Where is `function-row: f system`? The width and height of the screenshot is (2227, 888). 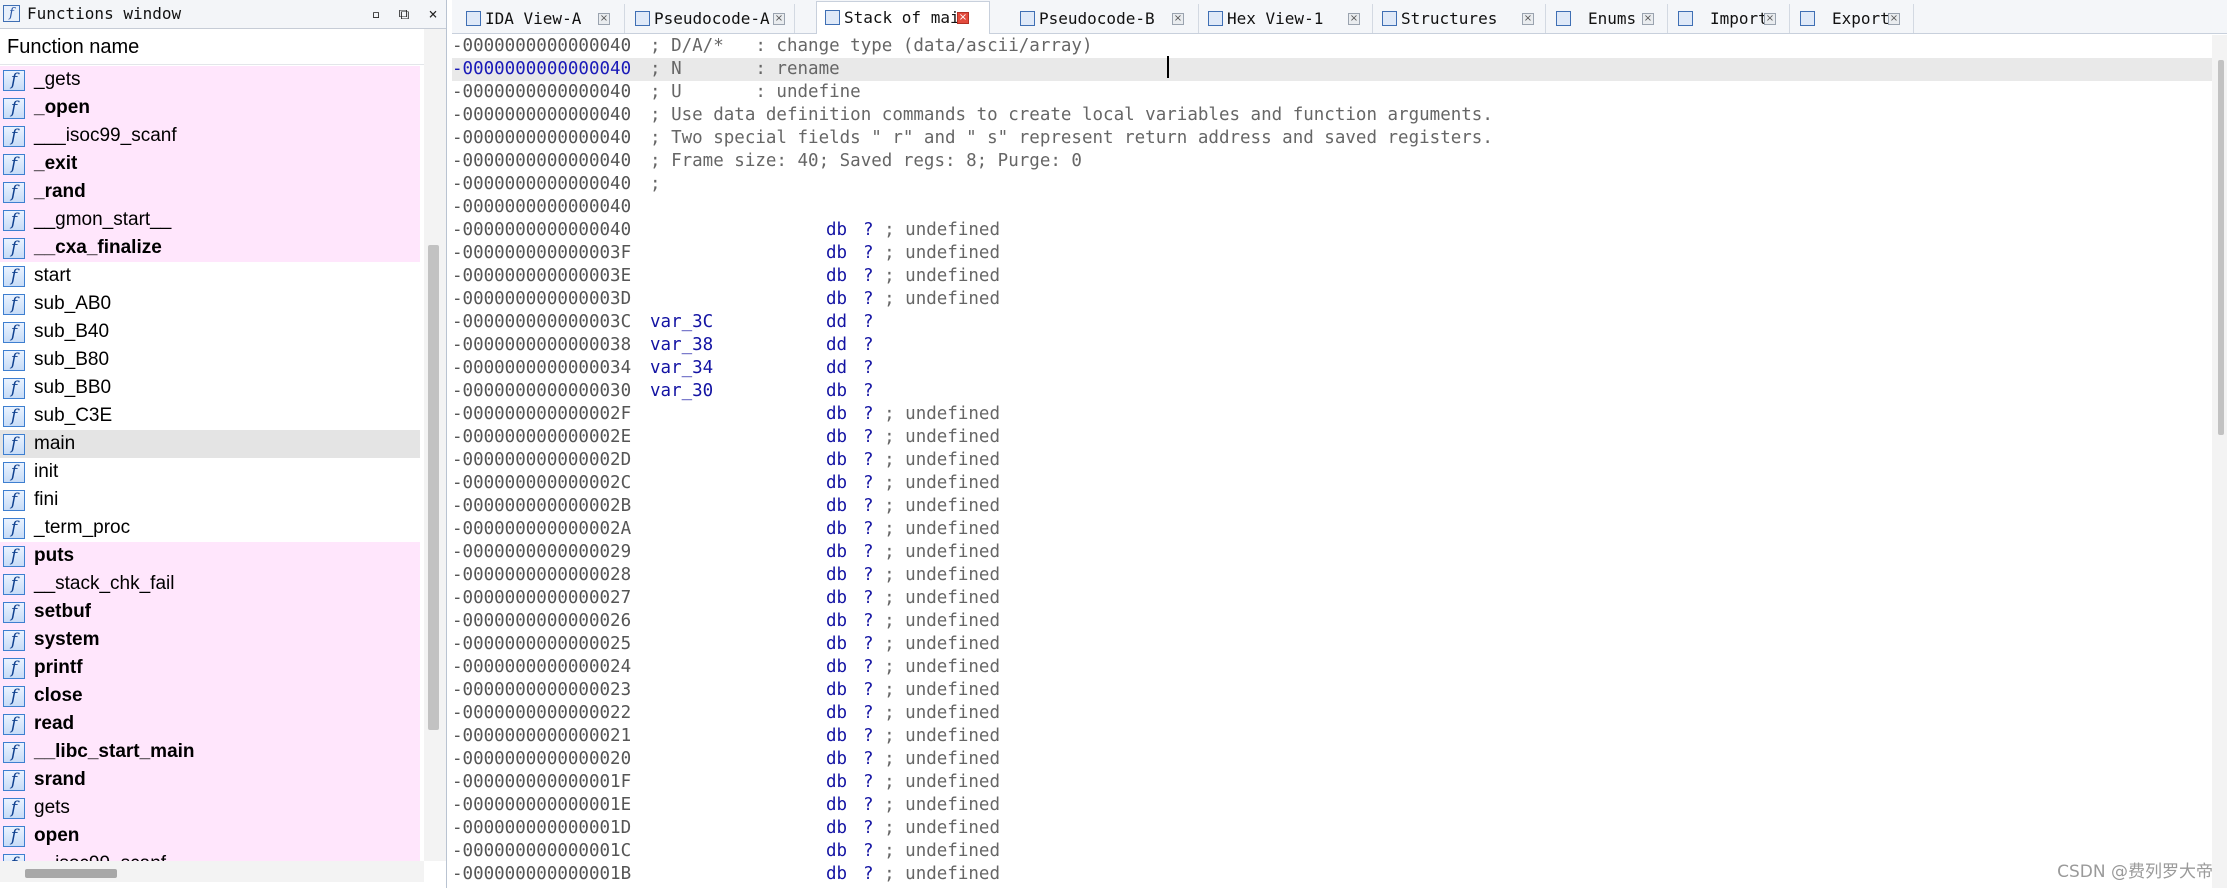
function-row: f system is located at coordinates (210, 640).